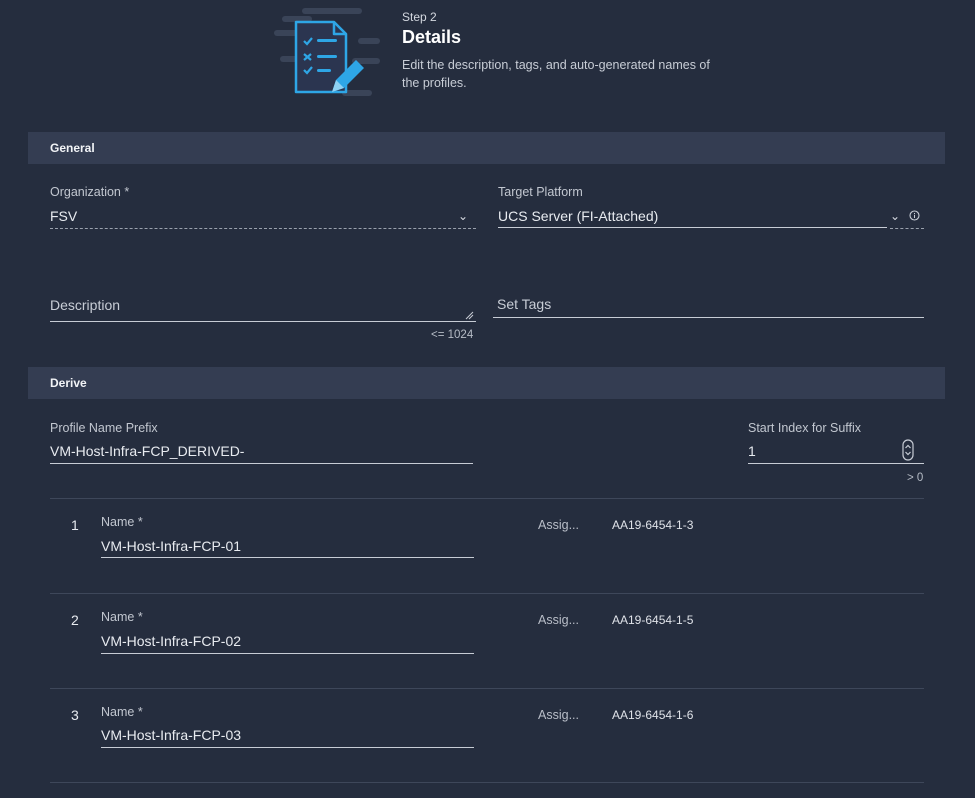  I want to click on tags-input: Set Tags, so click(710, 305).